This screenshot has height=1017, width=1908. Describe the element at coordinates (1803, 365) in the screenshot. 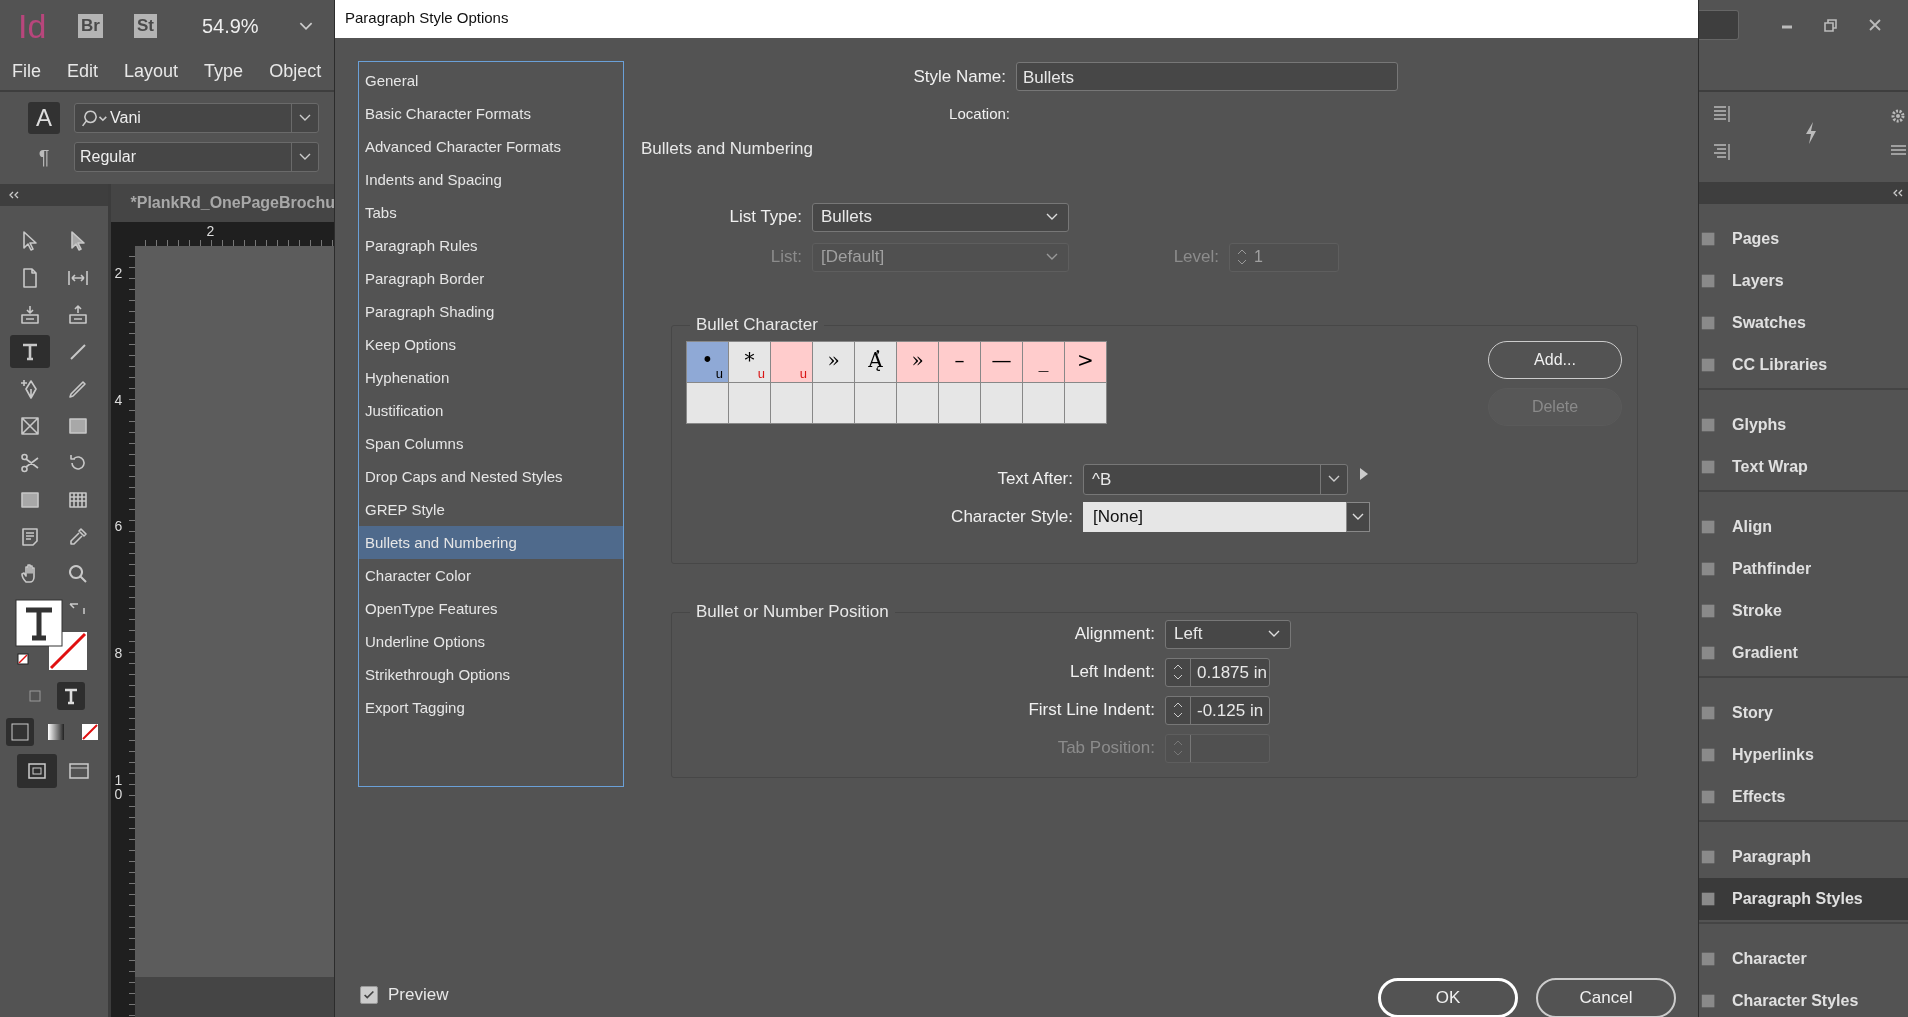

I see `panel-item: CC Libraries` at that location.